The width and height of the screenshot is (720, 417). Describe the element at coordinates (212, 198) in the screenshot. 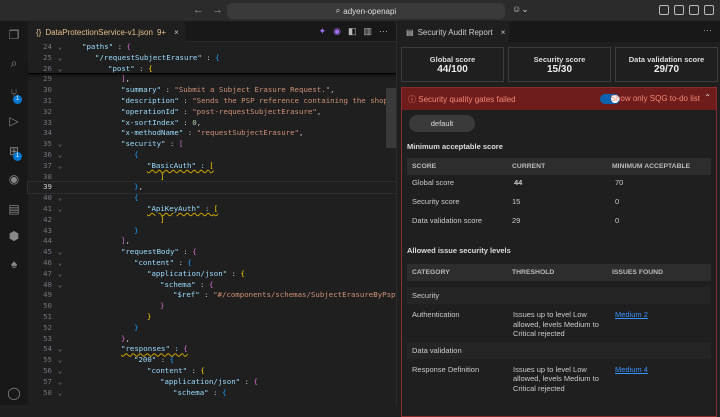

I see `code-line: 40 ⌄ {` at that location.